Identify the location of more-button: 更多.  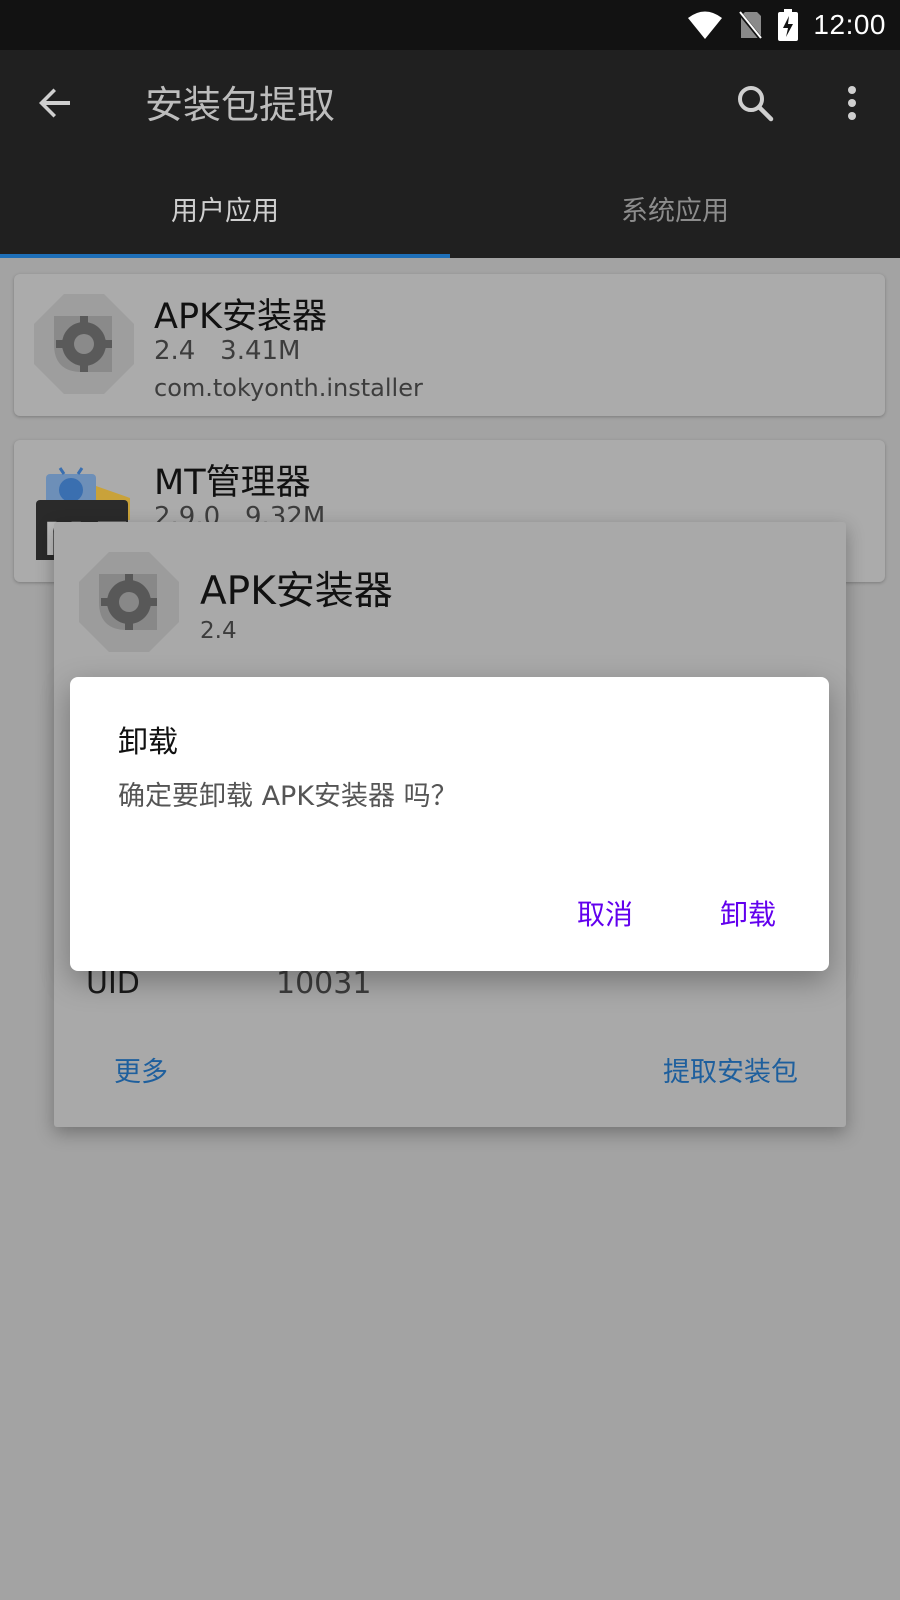
(141, 1069).